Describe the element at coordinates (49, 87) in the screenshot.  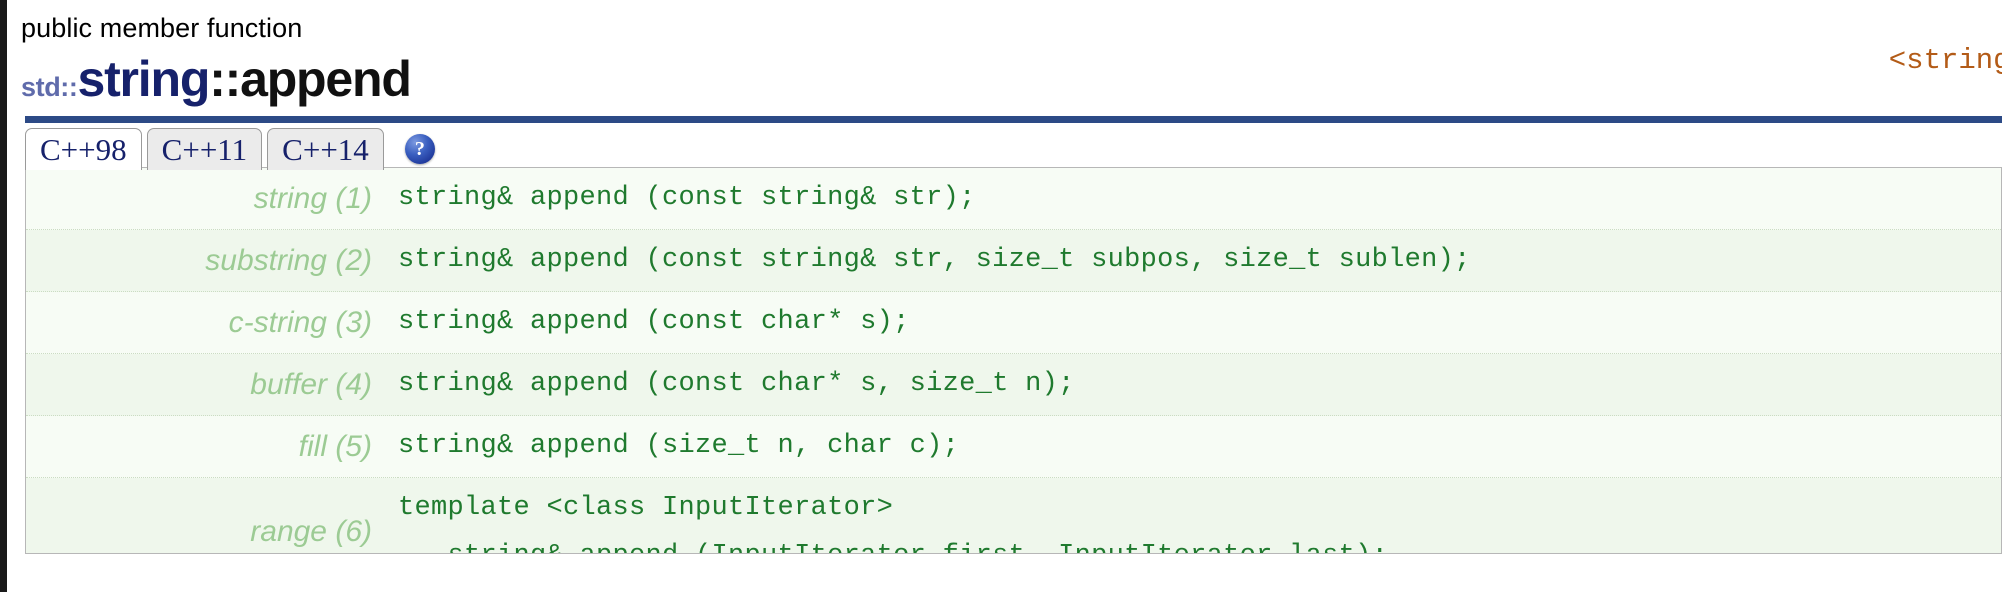
I see `namespace-prefix: std::` at that location.